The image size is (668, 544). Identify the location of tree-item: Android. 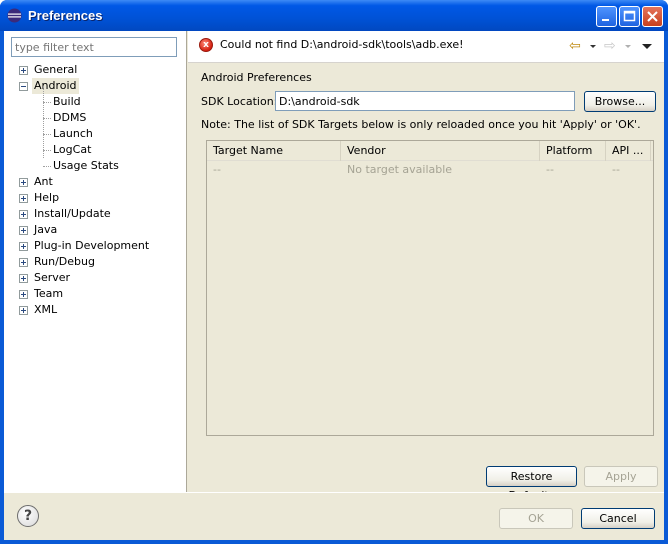
(95, 86).